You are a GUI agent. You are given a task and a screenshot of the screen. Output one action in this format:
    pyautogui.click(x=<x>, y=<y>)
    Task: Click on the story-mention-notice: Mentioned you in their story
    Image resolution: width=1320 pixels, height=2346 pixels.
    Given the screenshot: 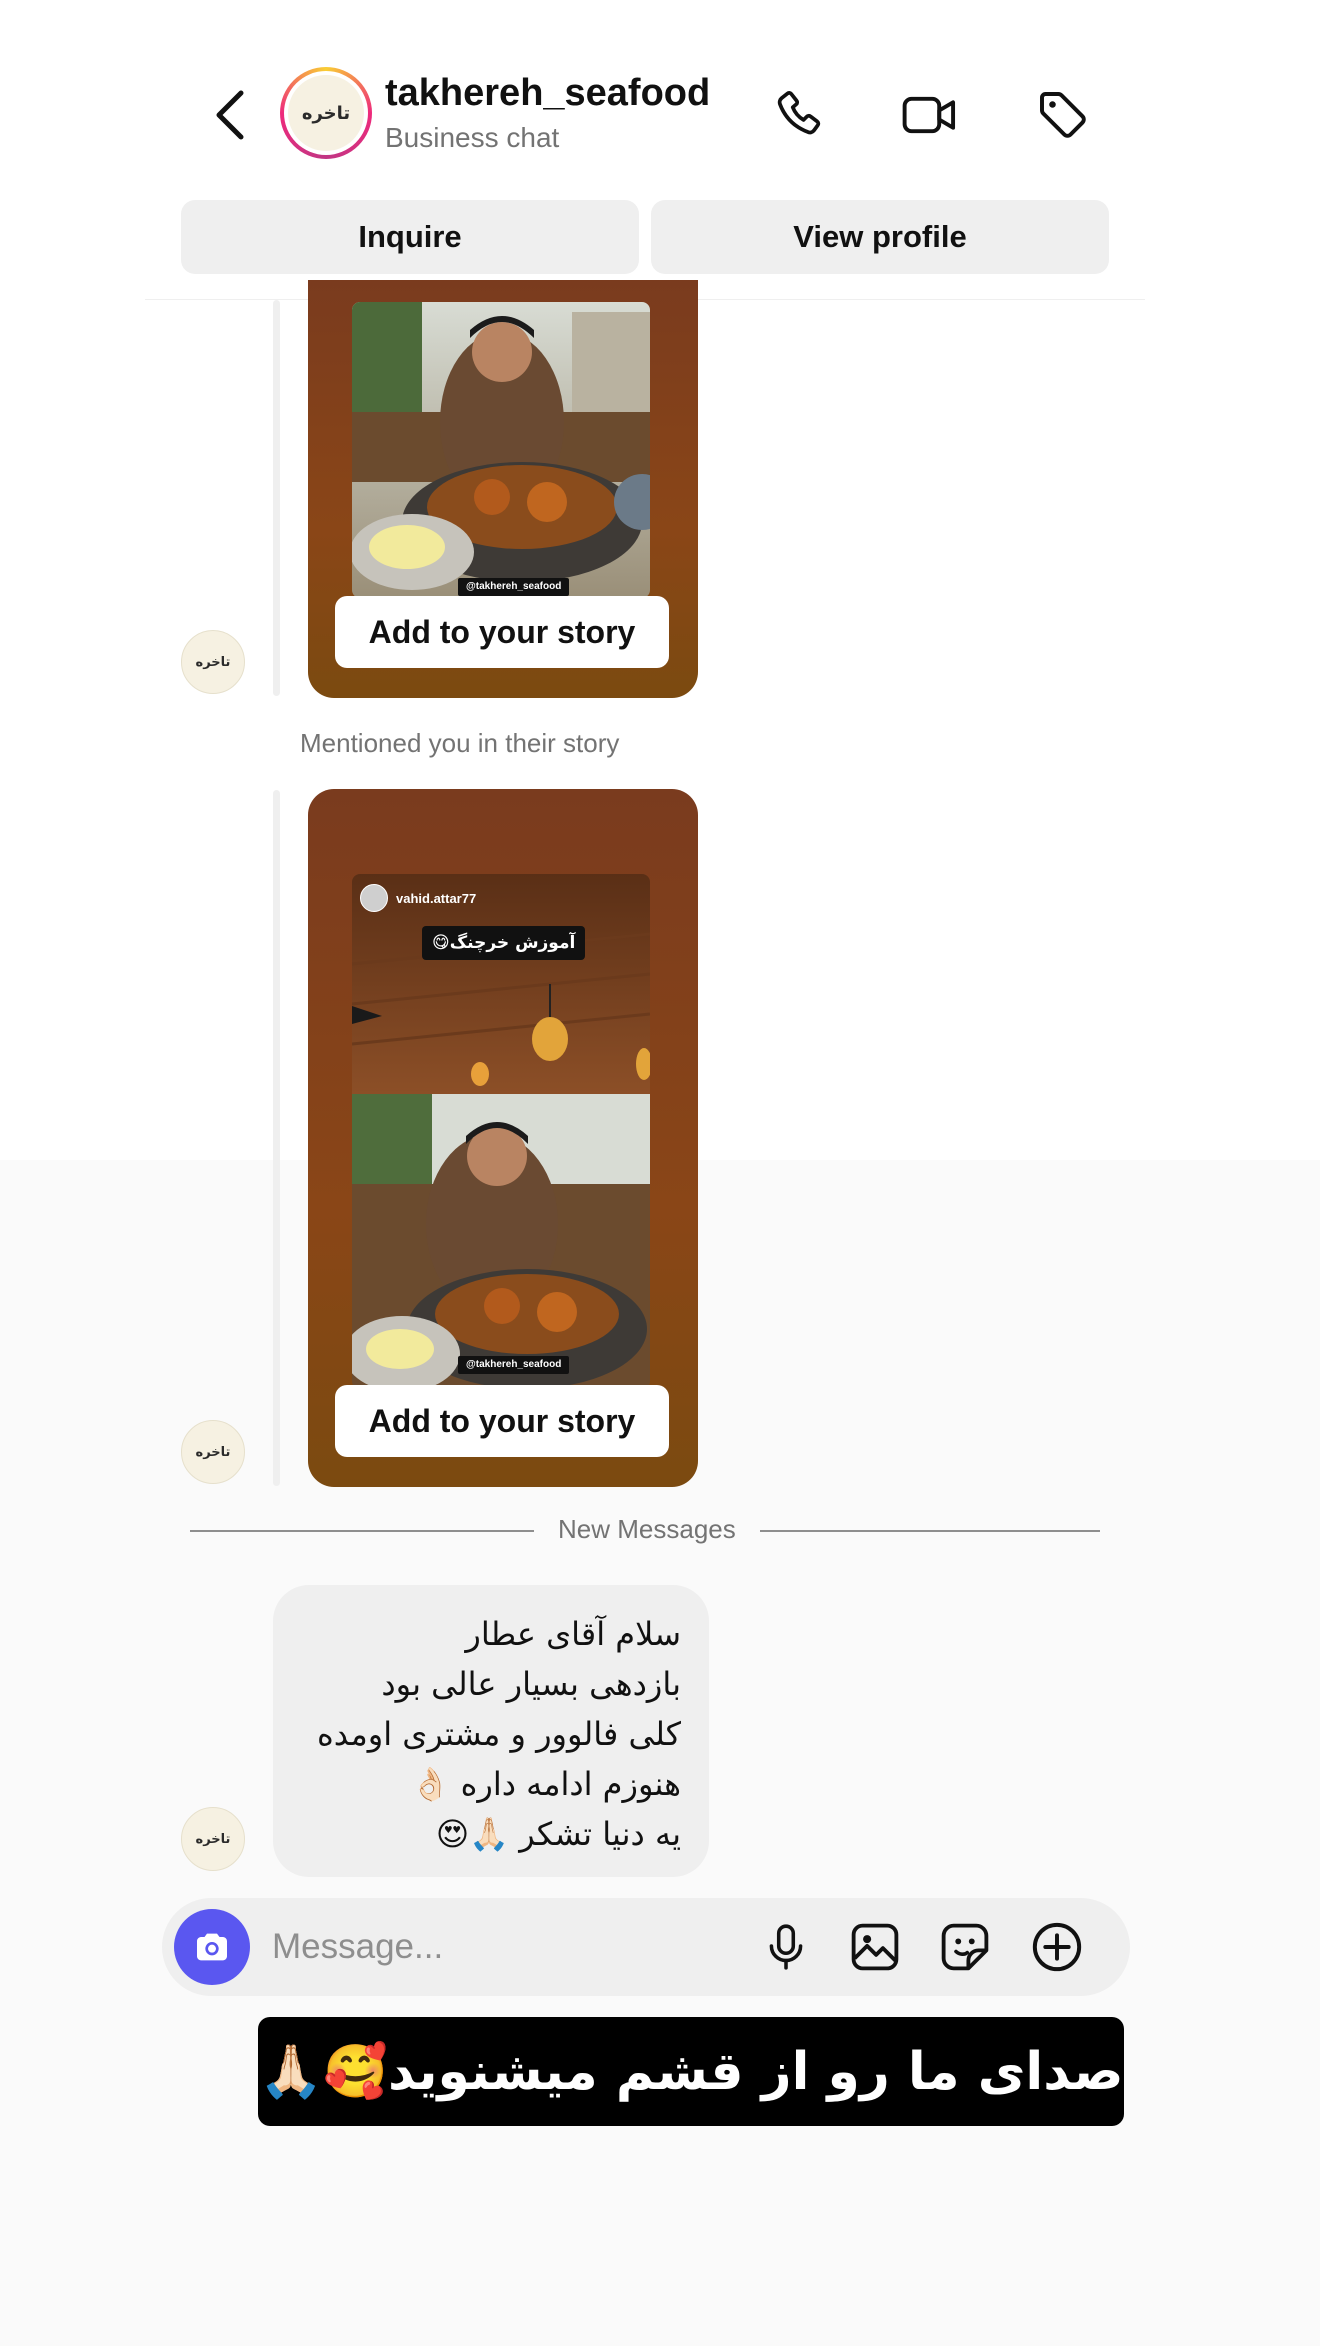 What is the action you would take?
    pyautogui.click(x=460, y=743)
    